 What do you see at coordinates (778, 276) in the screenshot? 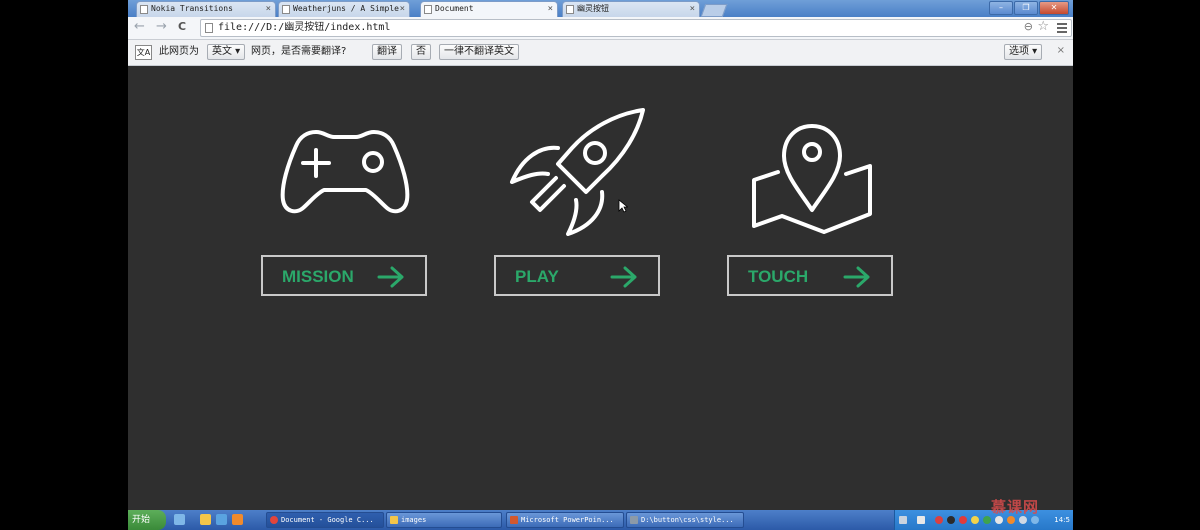
I see `button-label: TOUCH` at bounding box center [778, 276].